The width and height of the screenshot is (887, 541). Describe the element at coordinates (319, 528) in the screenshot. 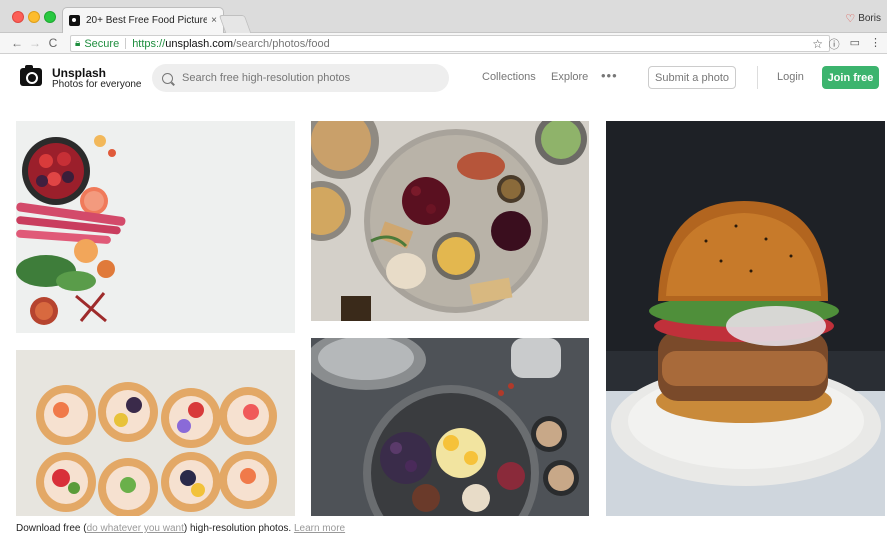

I see `learn-more-link: Learn more` at that location.